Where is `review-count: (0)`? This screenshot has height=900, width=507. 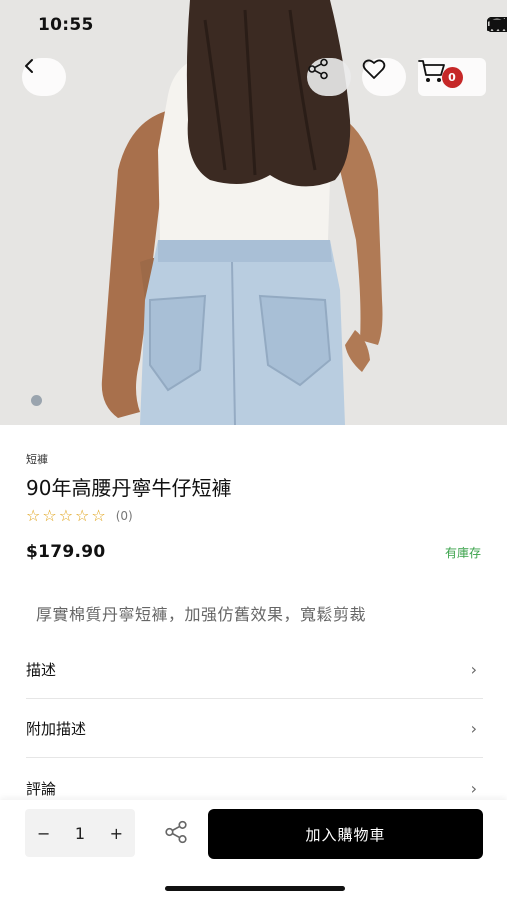
review-count: (0) is located at coordinates (124, 516).